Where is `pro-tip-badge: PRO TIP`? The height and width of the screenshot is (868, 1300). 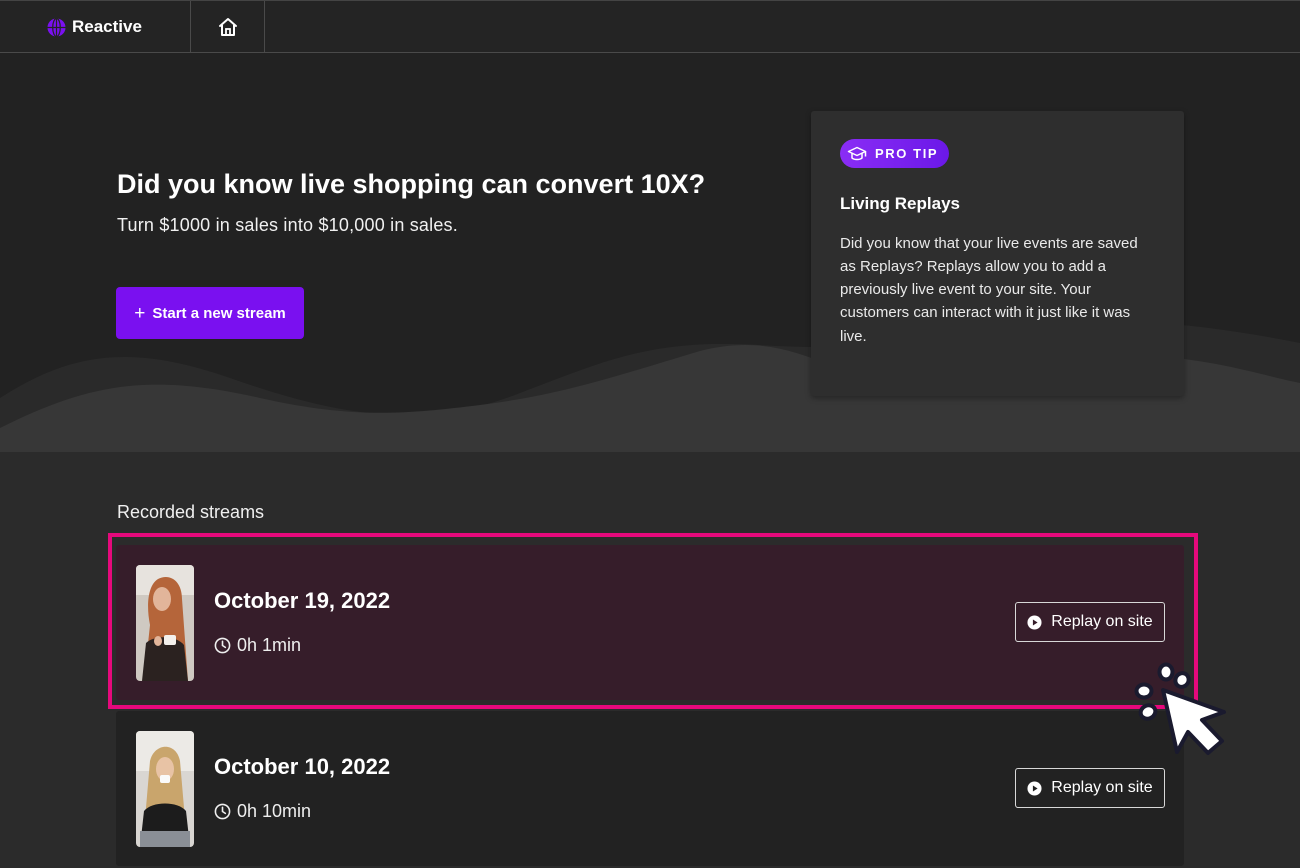
pro-tip-badge: PRO TIP is located at coordinates (895, 153).